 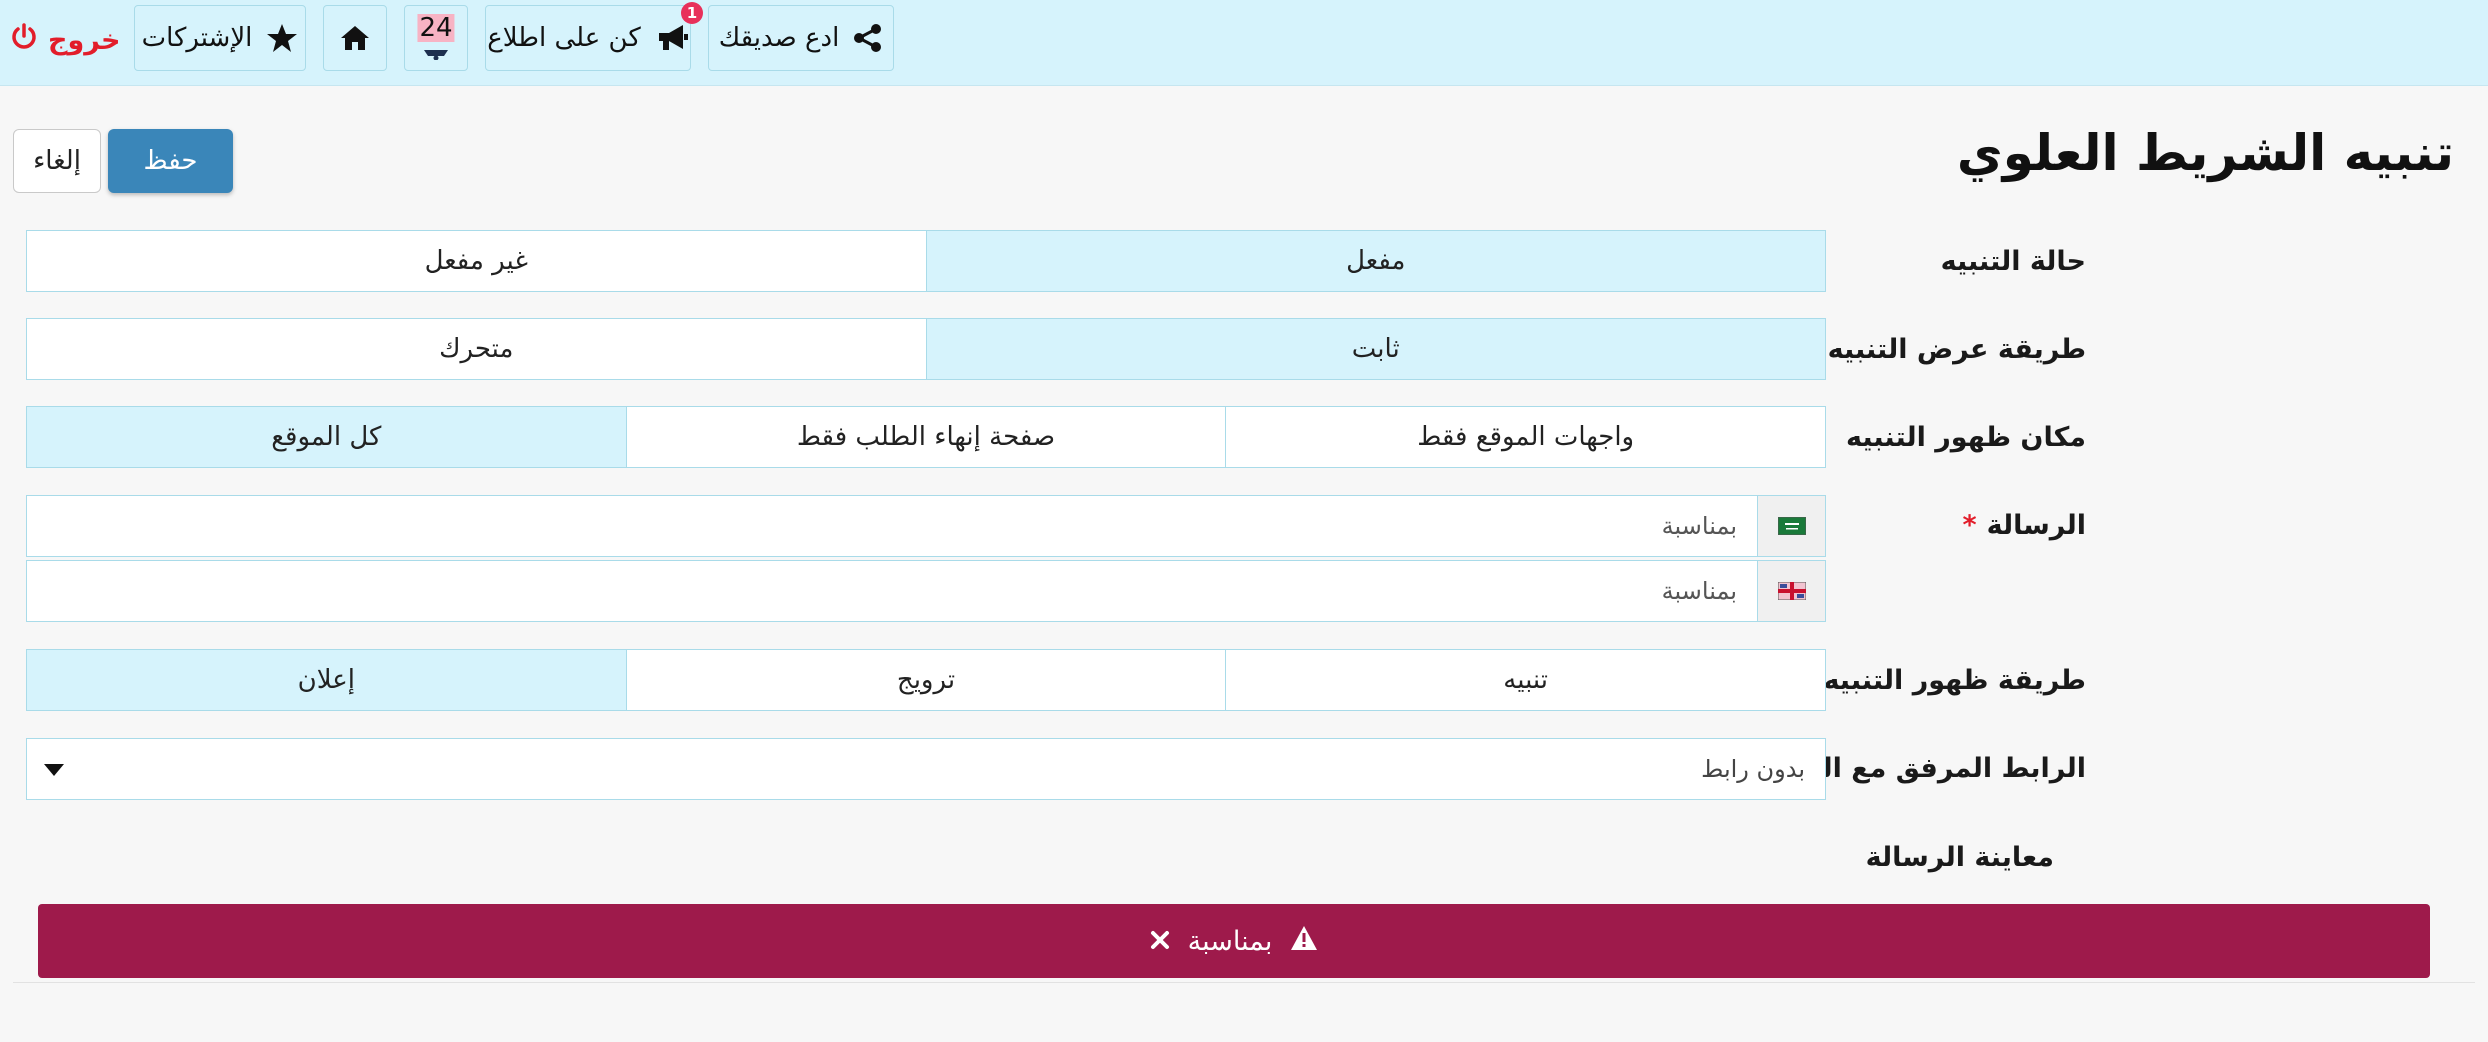 I want to click on message-english-row, so click(x=926, y=591).